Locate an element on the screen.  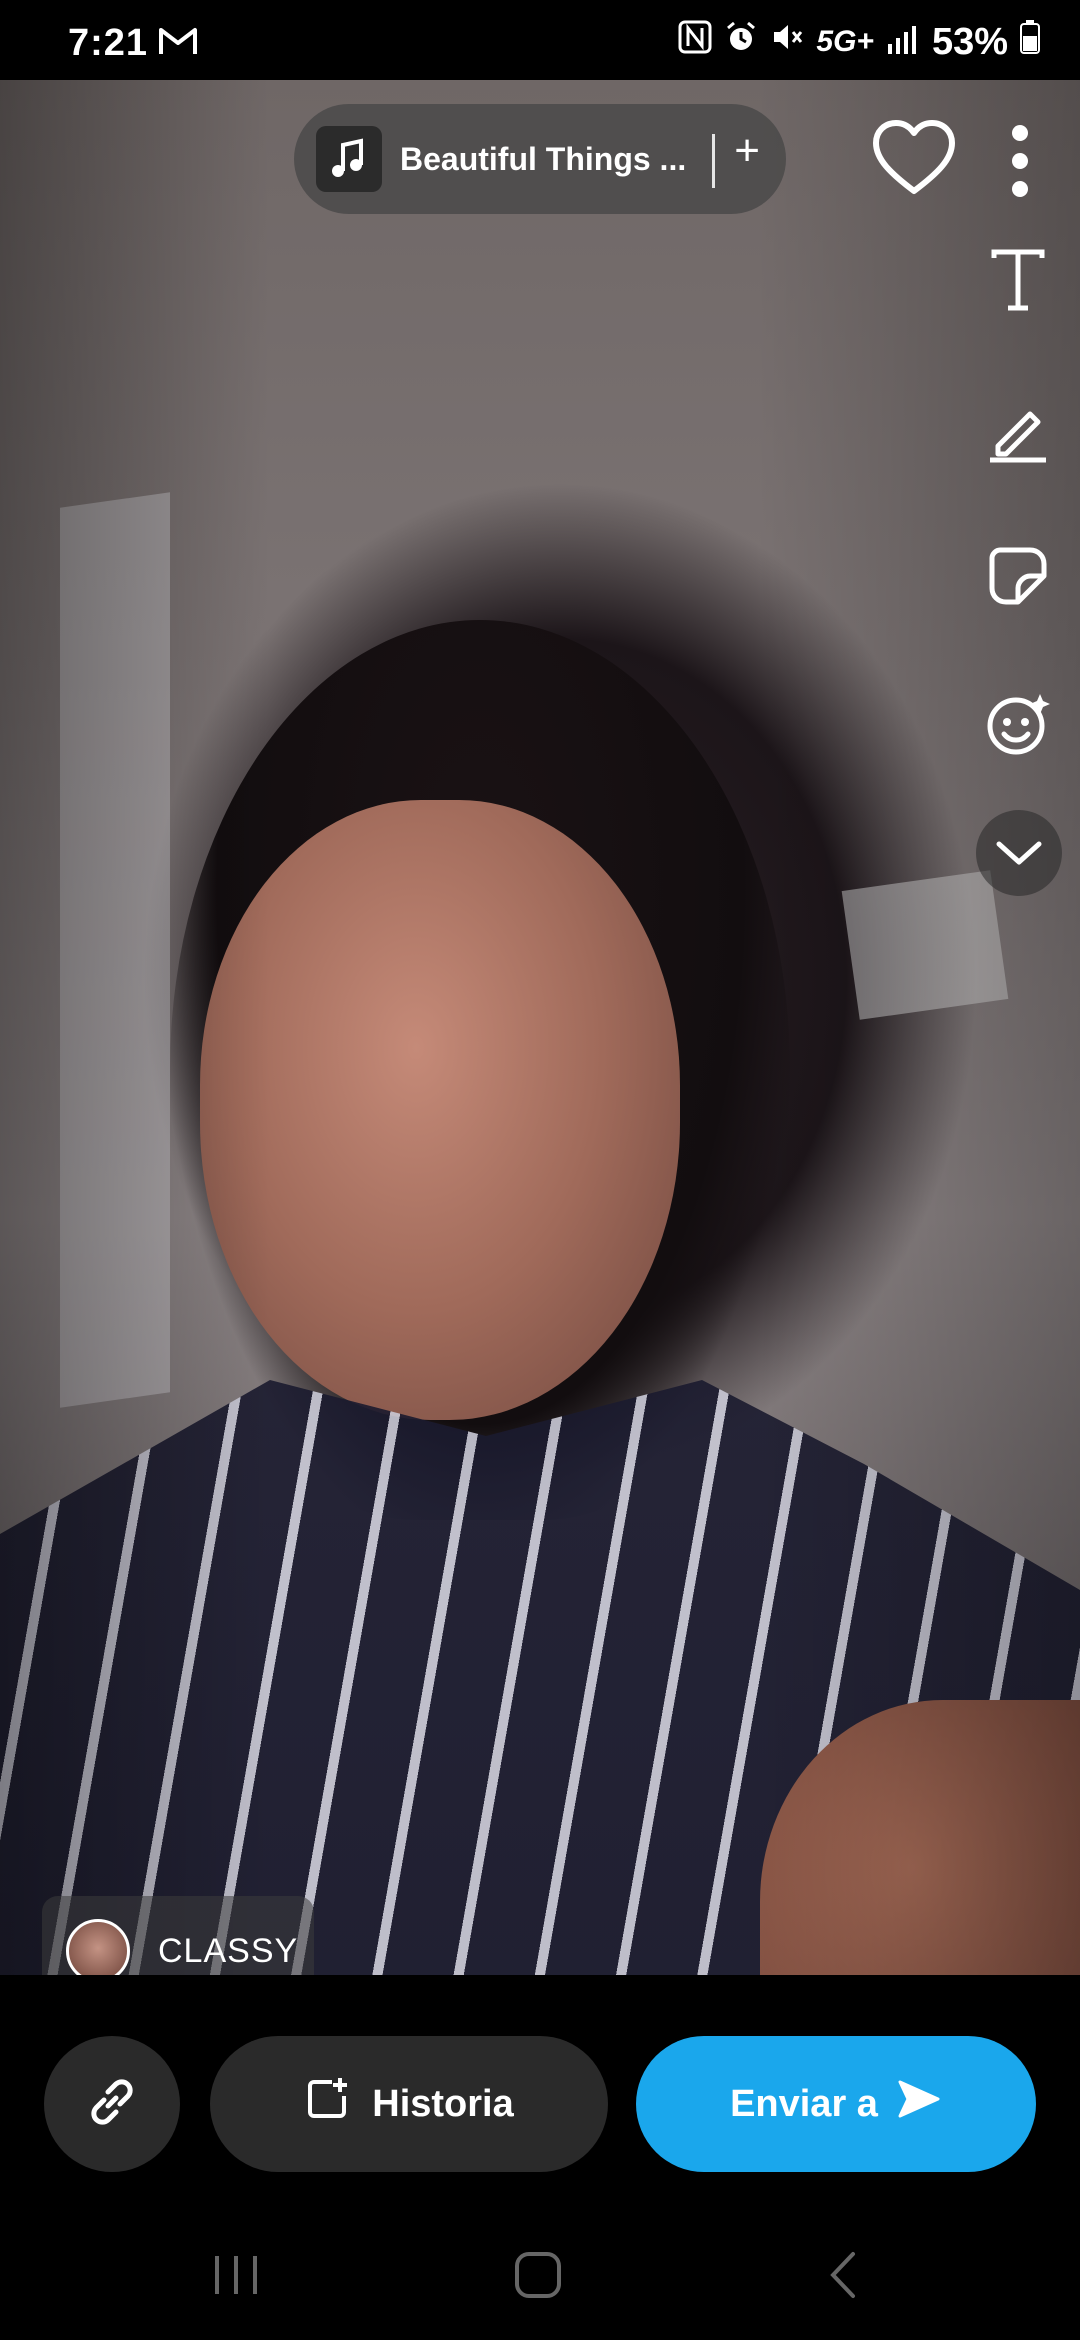
mute-icon is located at coordinates (787, 42).